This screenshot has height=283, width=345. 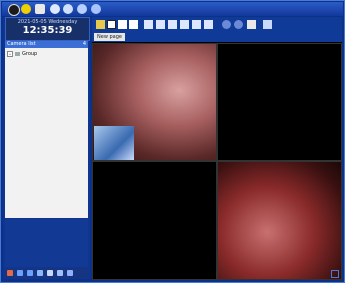 What do you see at coordinates (84, 44) in the screenshot?
I see `pin-icon: 4` at bounding box center [84, 44].